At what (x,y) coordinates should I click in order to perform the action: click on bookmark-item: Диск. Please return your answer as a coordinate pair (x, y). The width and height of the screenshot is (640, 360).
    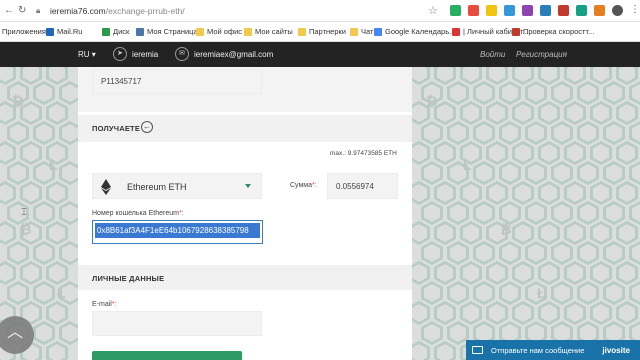
    Looking at the image, I should click on (115, 31).